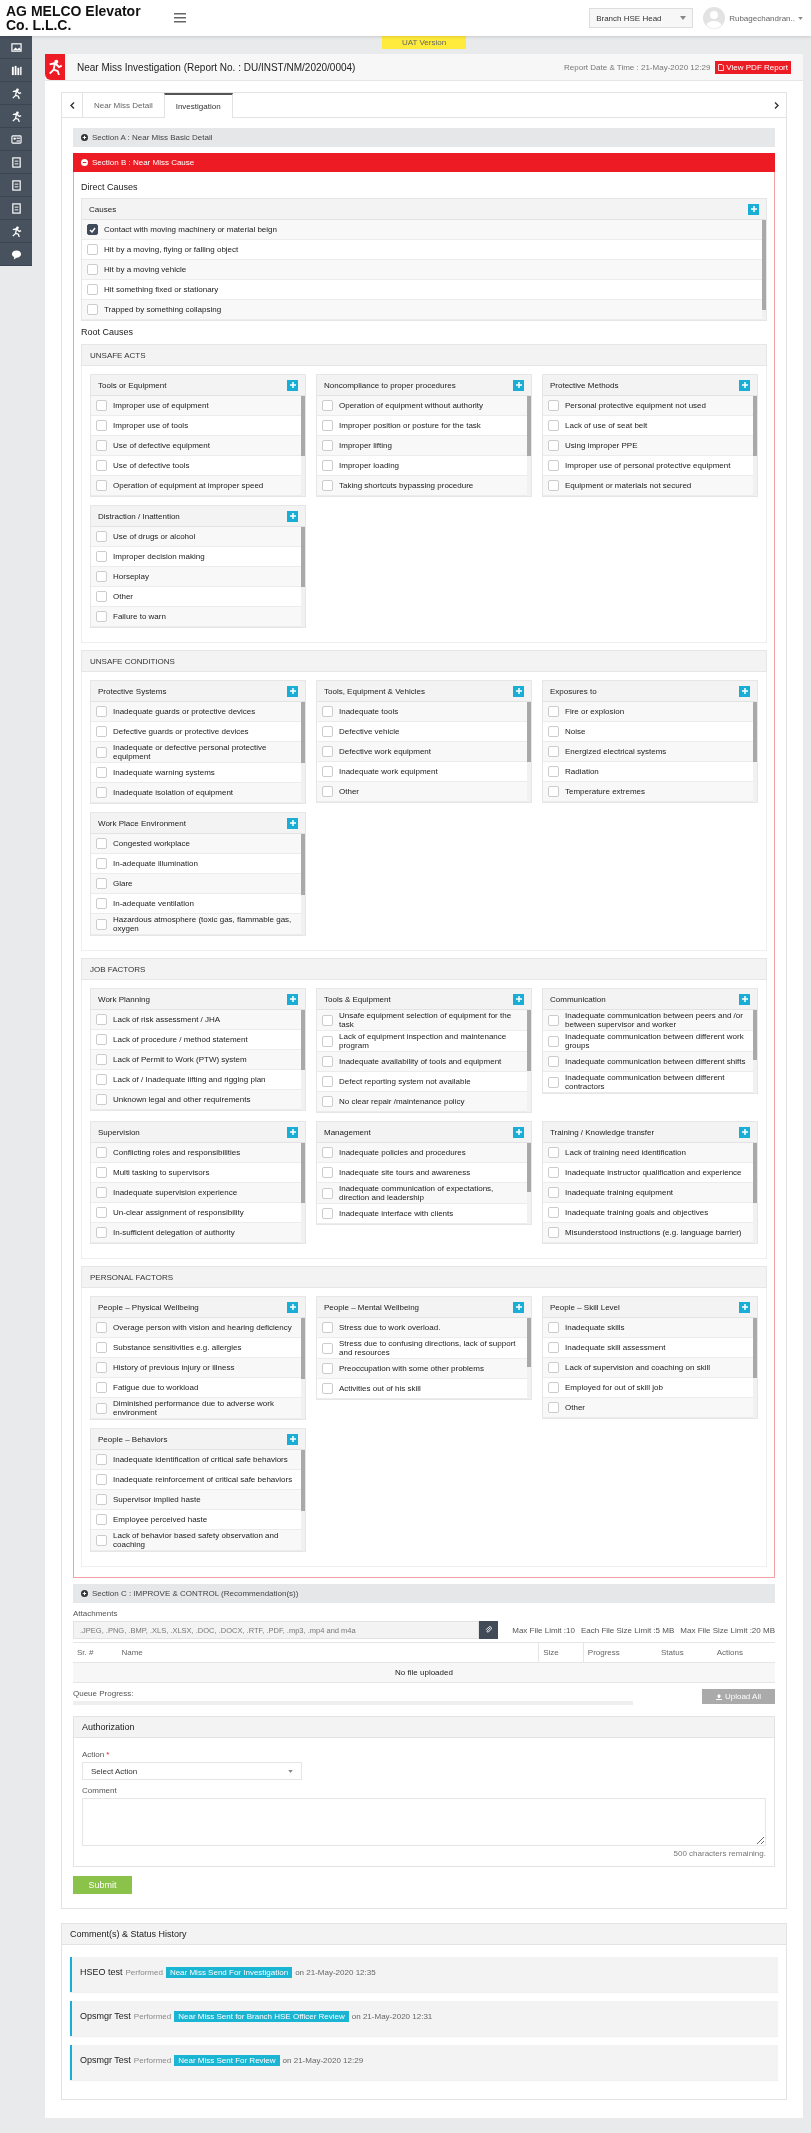 The height and width of the screenshot is (2133, 811). What do you see at coordinates (605, 791) in the screenshot?
I see `option-label: Temperature extremes` at bounding box center [605, 791].